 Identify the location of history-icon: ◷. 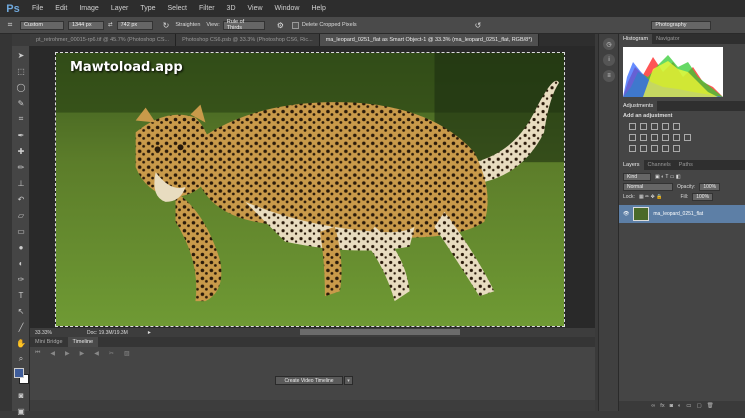
(609, 44).